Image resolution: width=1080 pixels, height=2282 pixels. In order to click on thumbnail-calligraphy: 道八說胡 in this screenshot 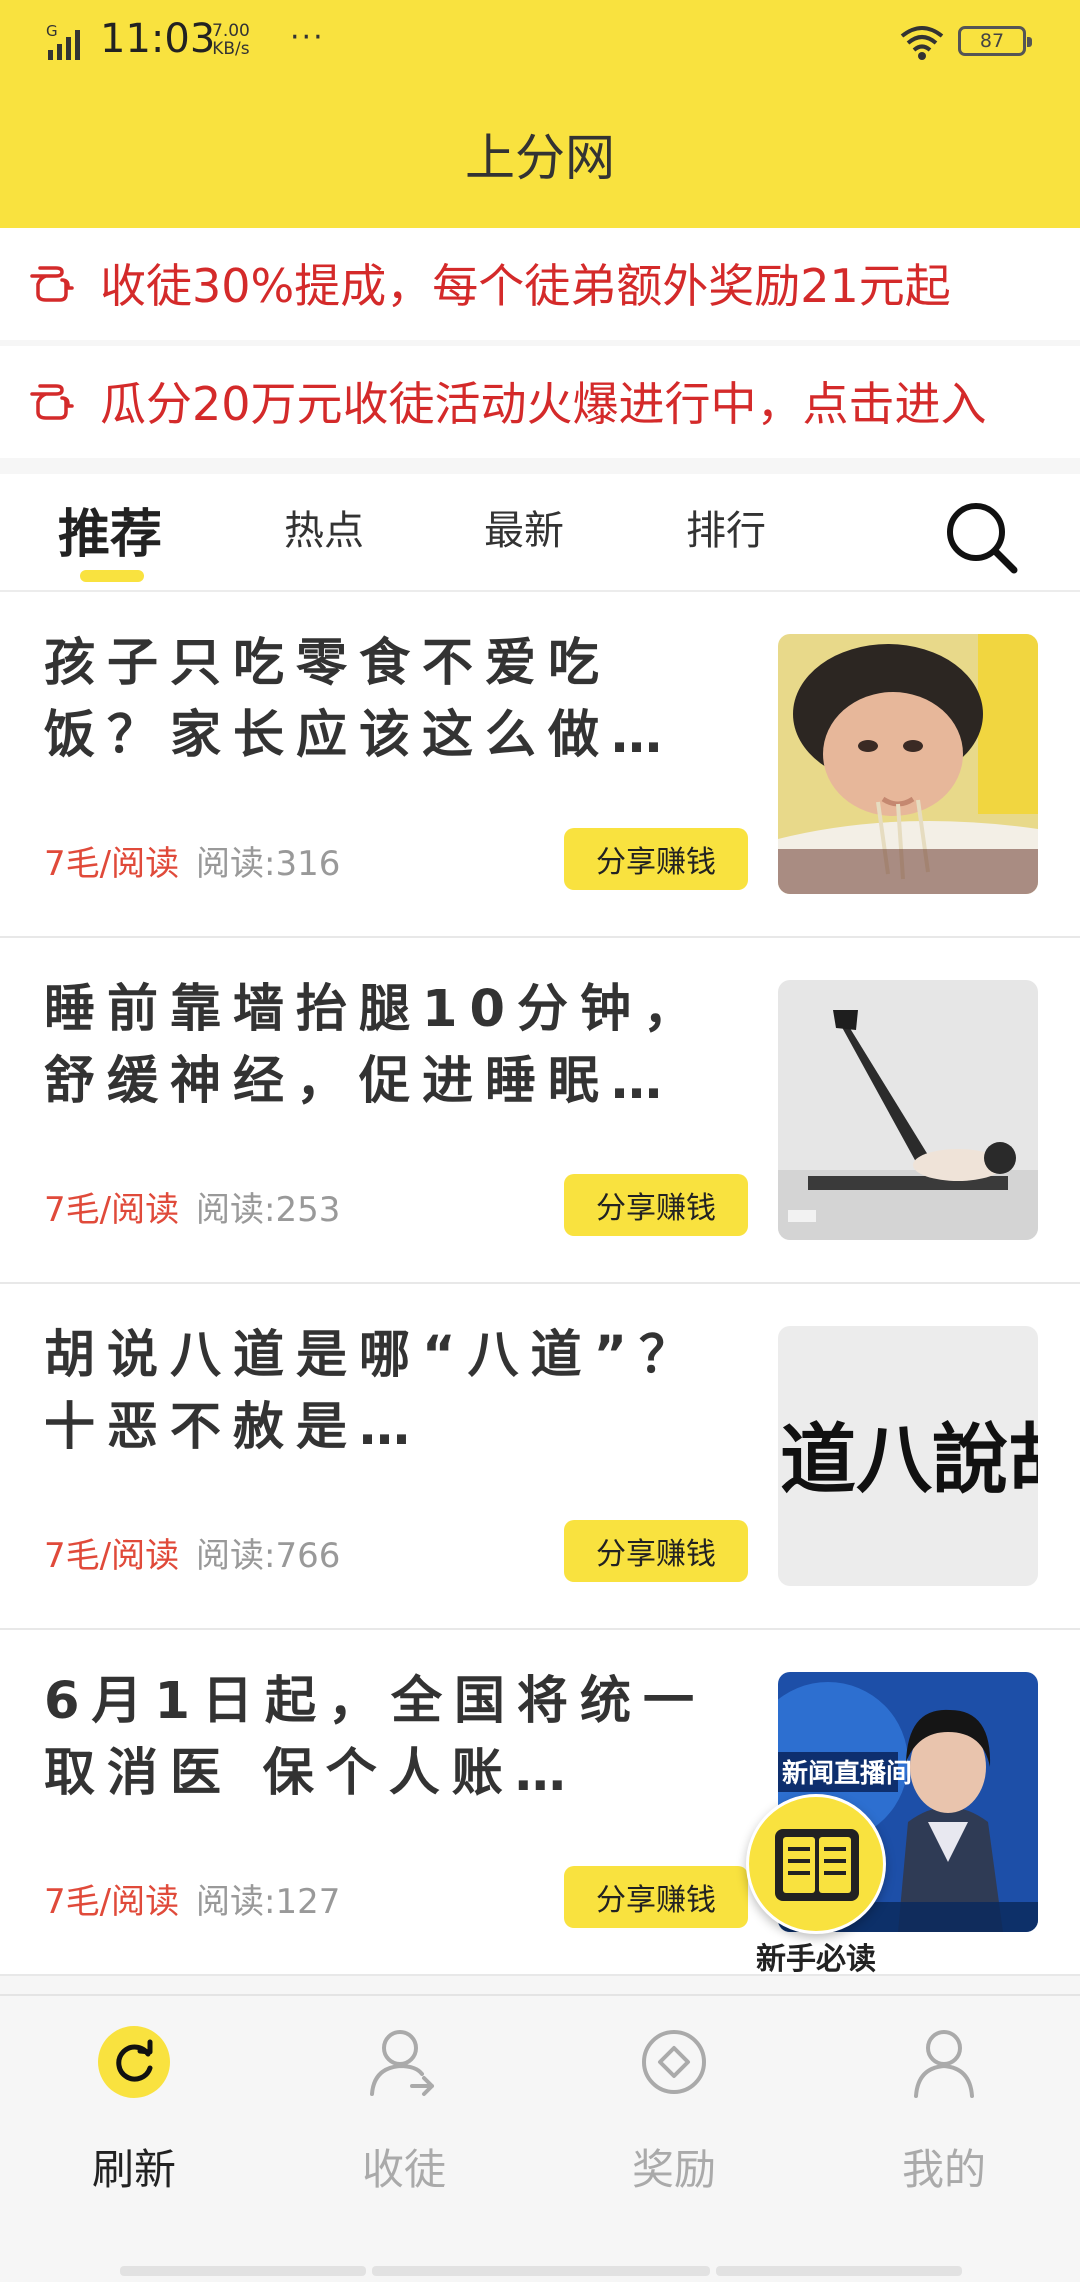, I will do `click(909, 1459)`.